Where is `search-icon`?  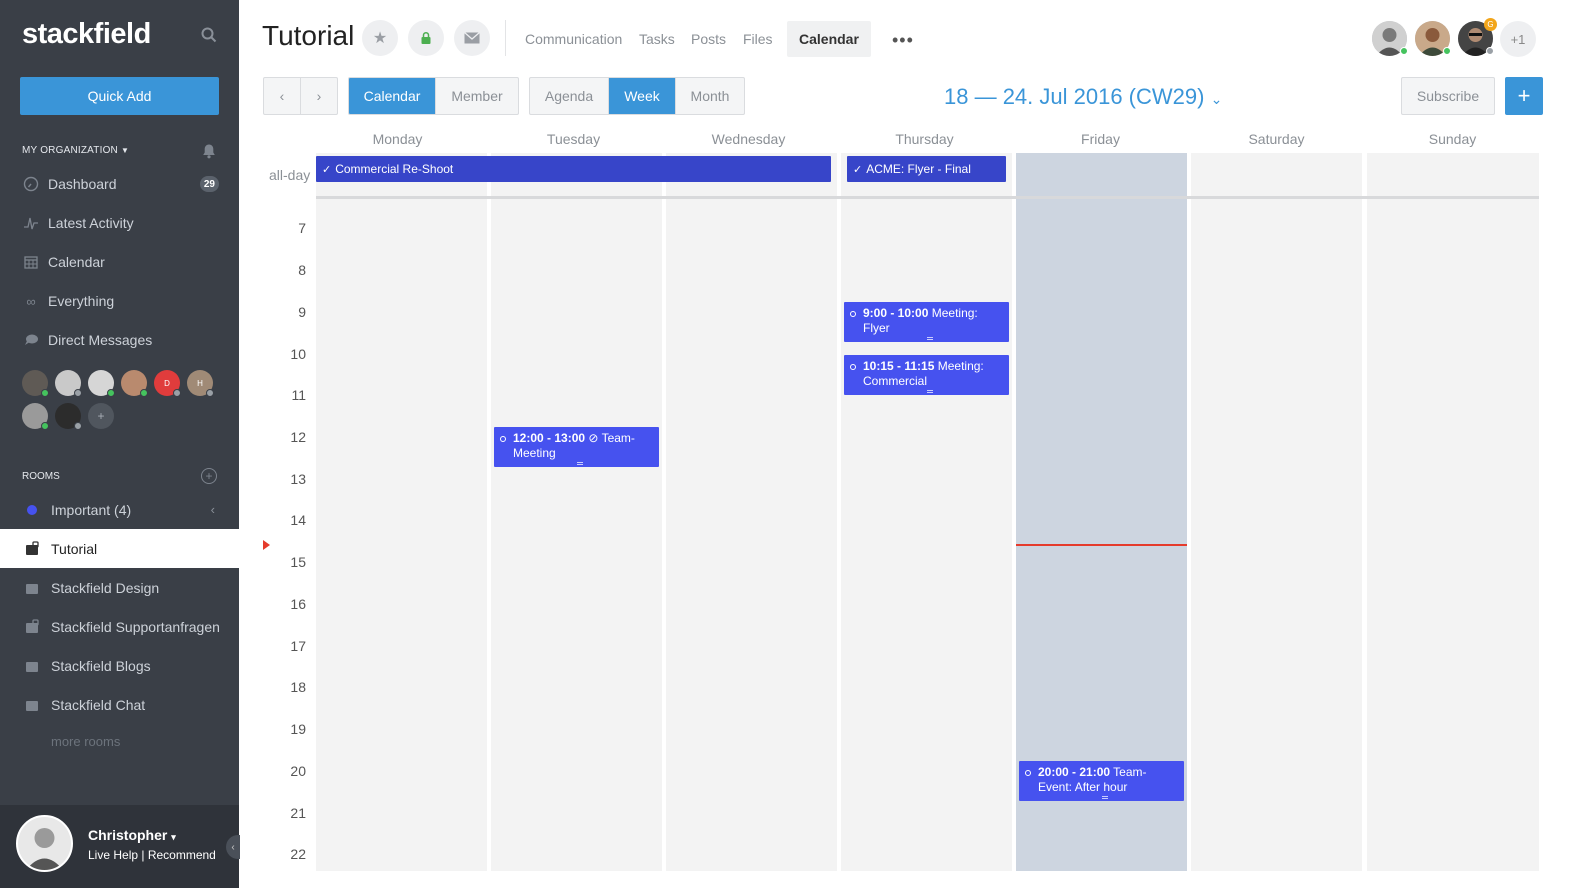
search-icon is located at coordinates (209, 35).